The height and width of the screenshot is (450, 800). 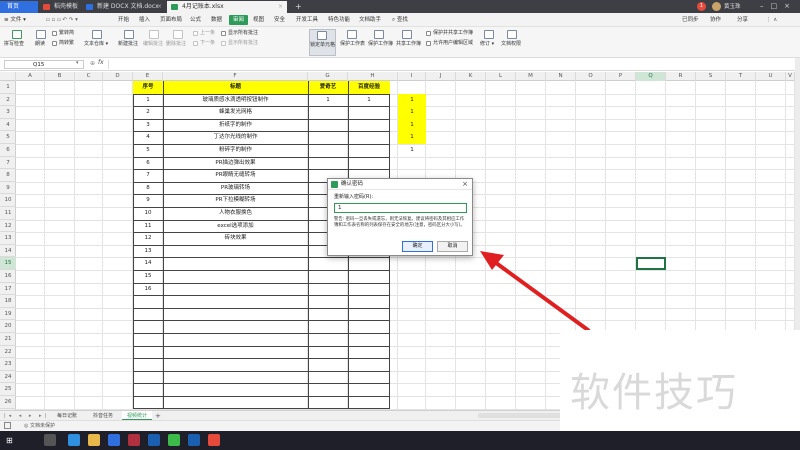 I want to click on edit-comment-button: 编辑批注, so click(x=153, y=44).